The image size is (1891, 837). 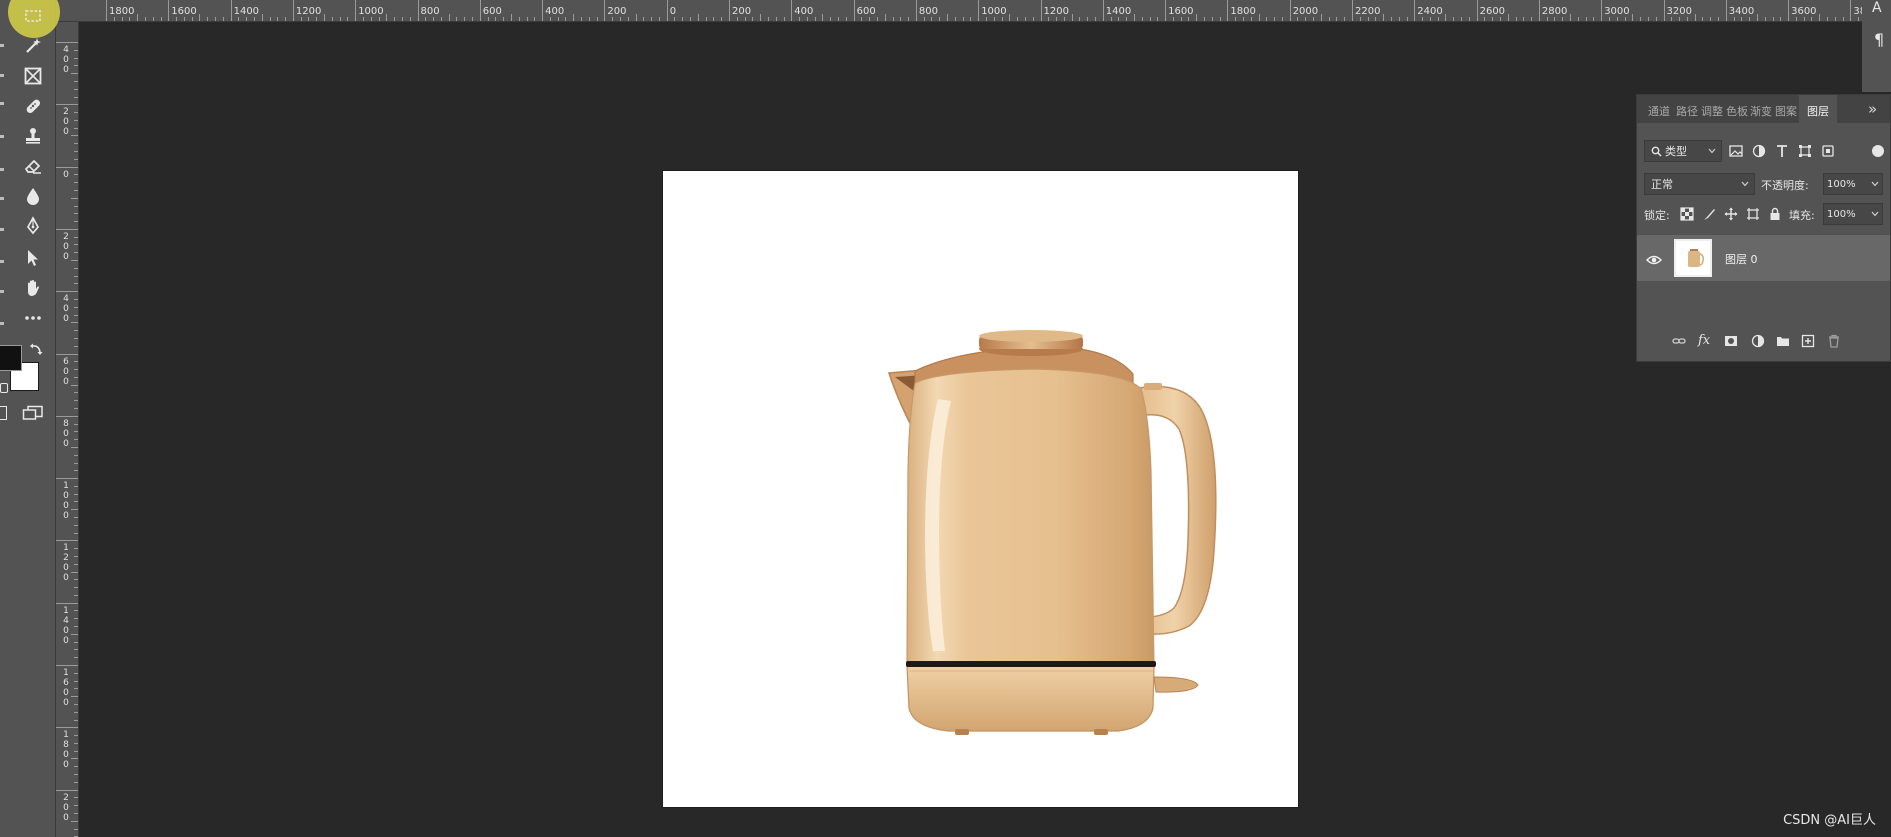 I want to click on trash-icon, so click(x=1834, y=341).